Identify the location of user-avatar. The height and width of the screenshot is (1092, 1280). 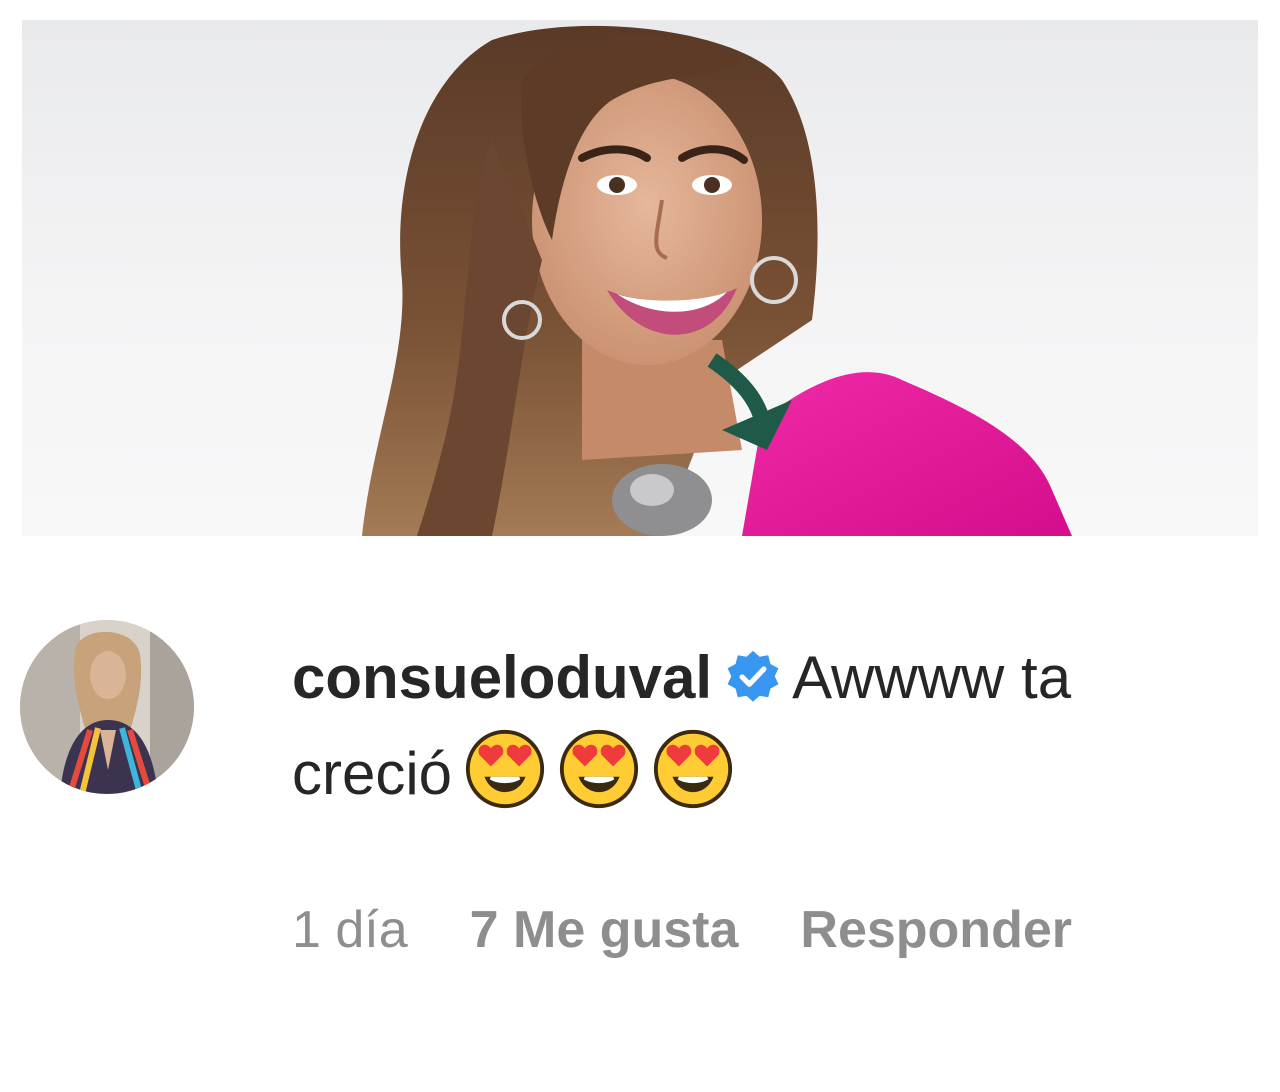
(107, 707).